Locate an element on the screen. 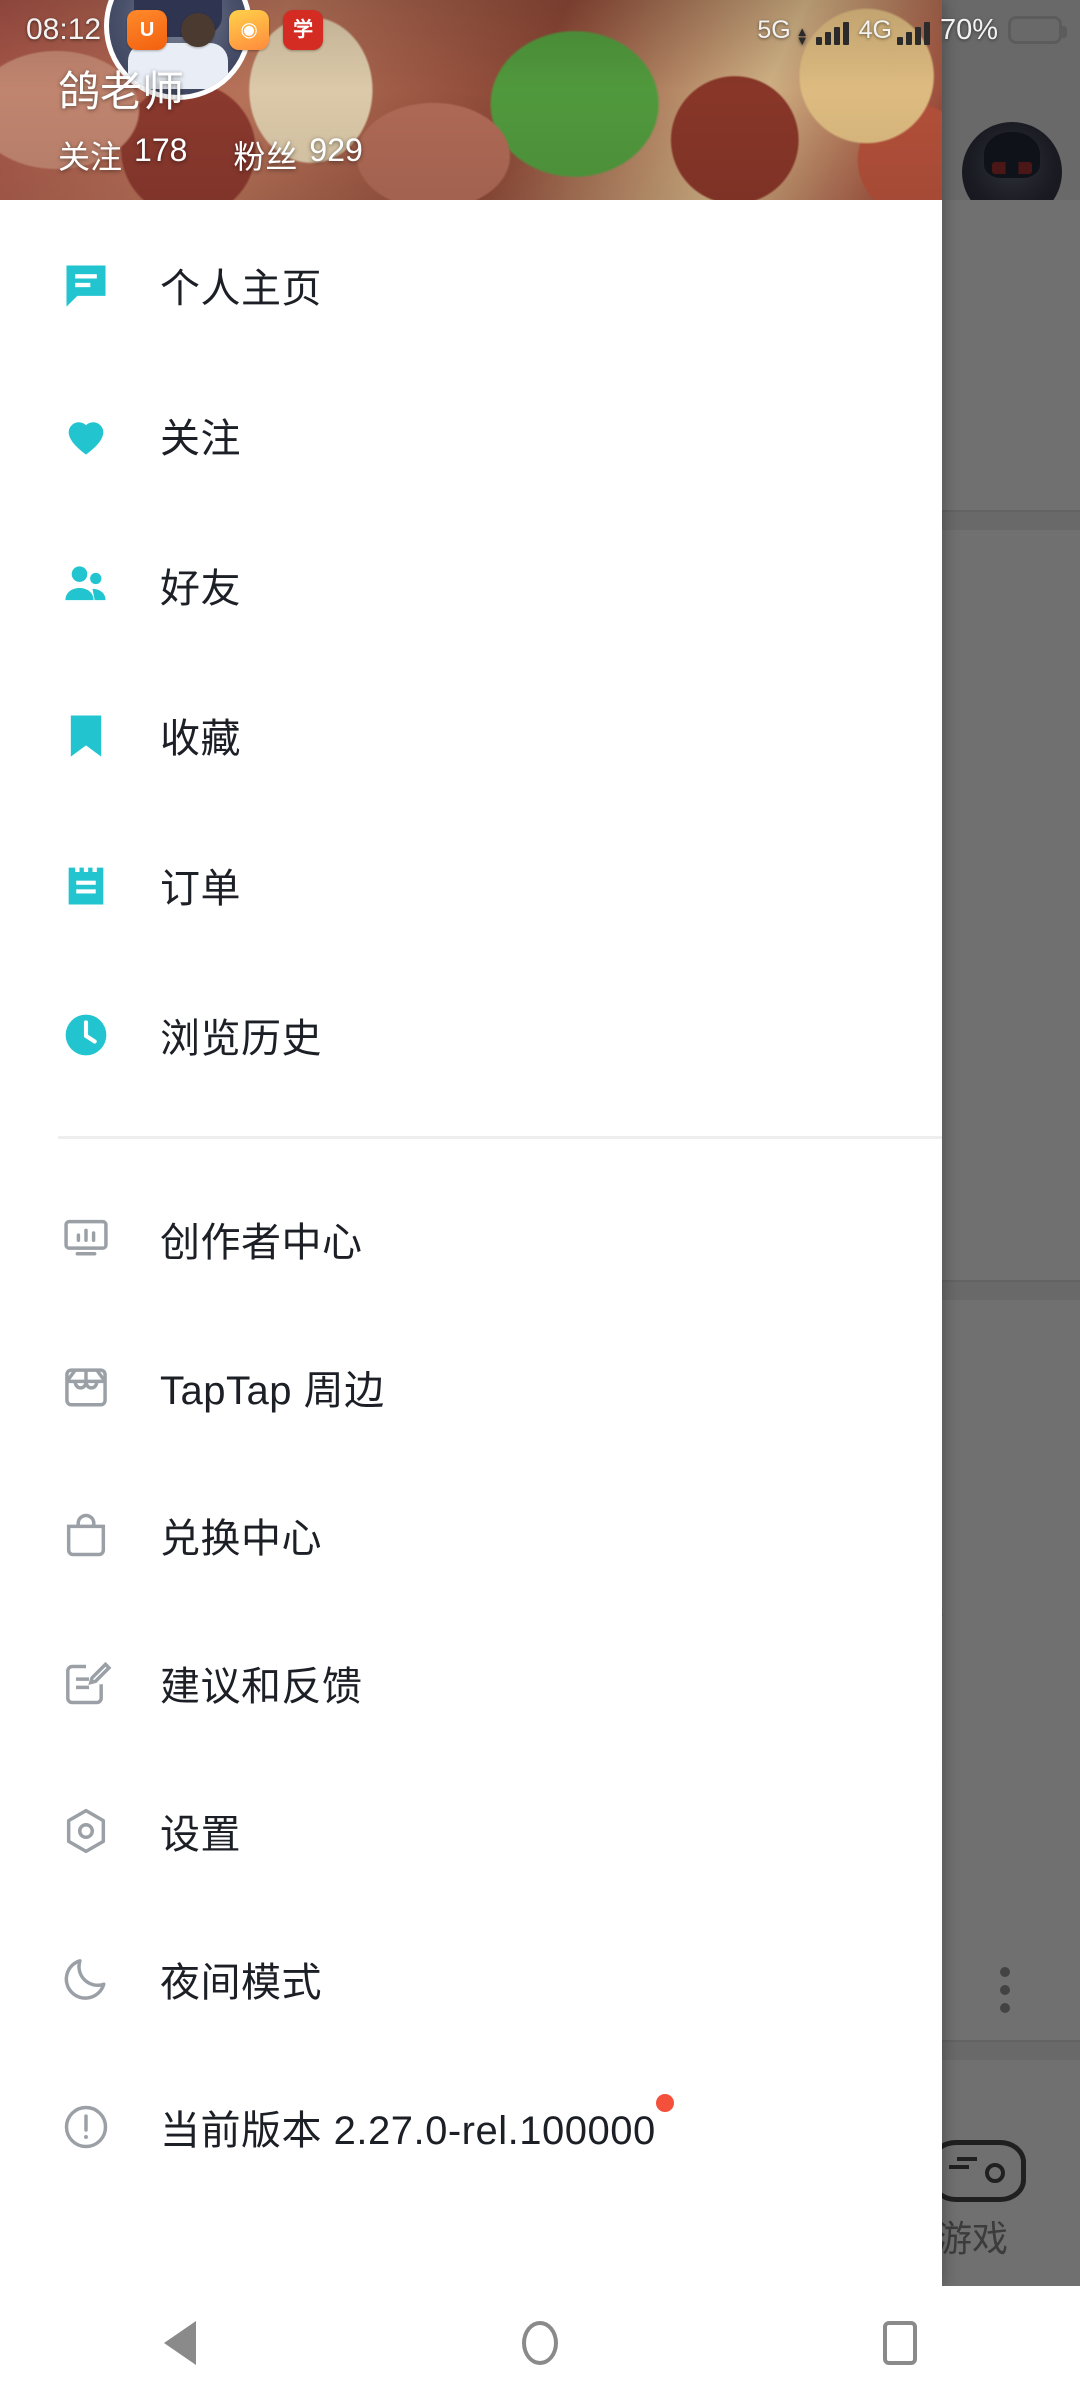 The image size is (1080, 2400). menu-item-browsing-history: 浏览历史 is located at coordinates (471, 1035).